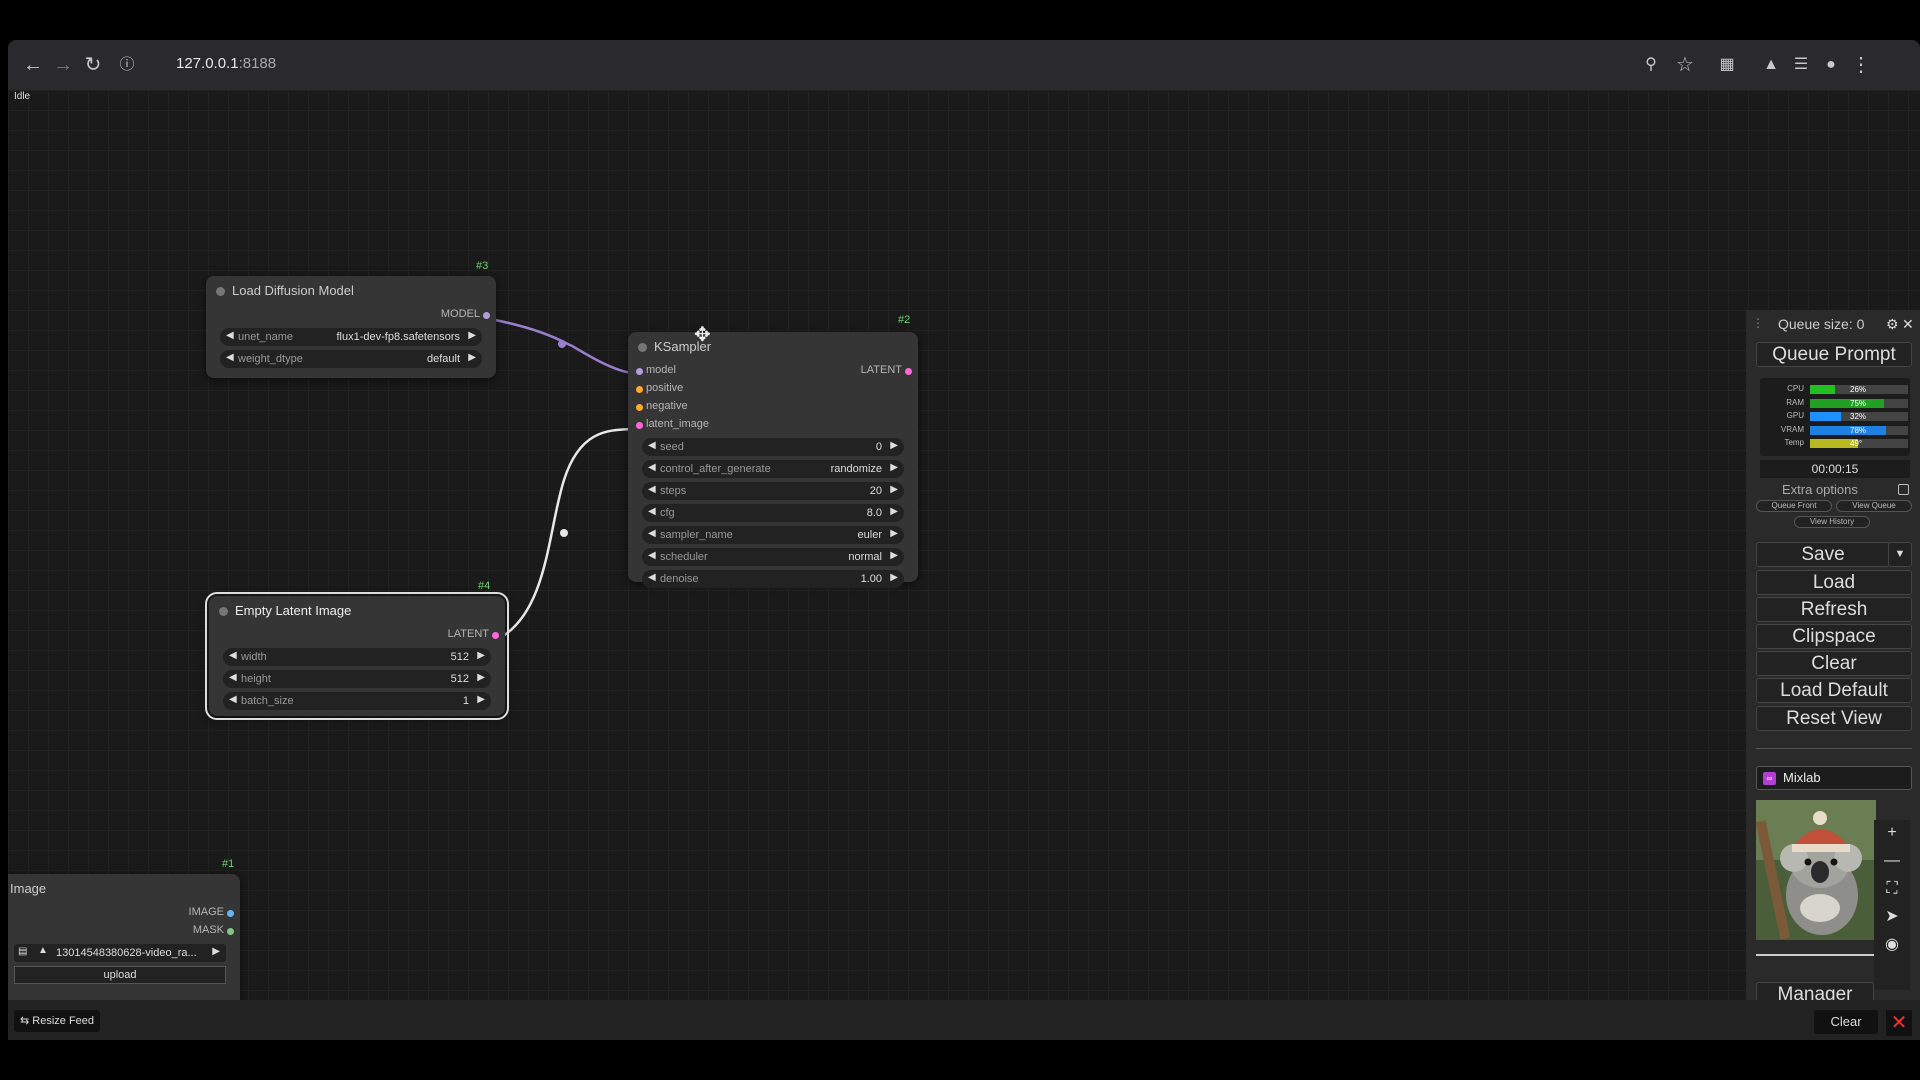  Describe the element at coordinates (211, 912) in the screenshot. I see `output-slot-image: IMAGE` at that location.